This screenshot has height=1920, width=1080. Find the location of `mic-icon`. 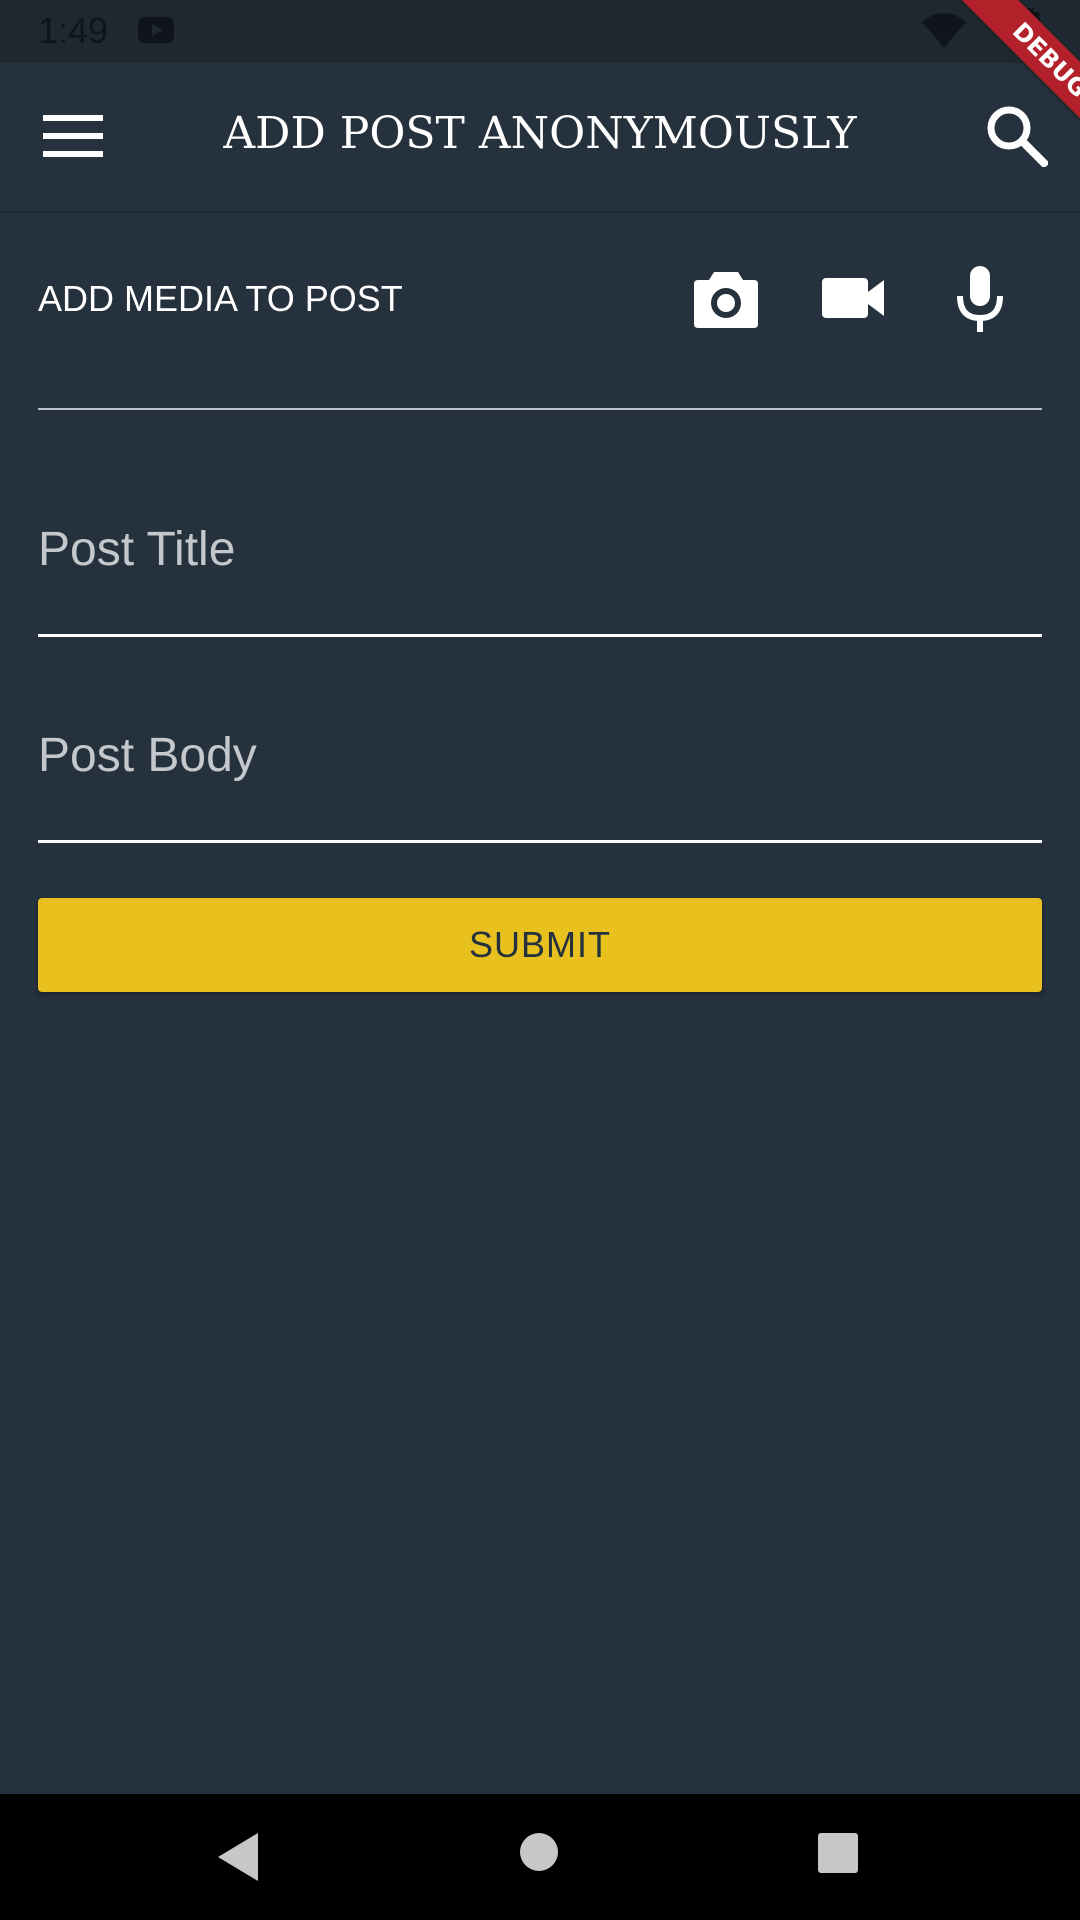

mic-icon is located at coordinates (980, 298).